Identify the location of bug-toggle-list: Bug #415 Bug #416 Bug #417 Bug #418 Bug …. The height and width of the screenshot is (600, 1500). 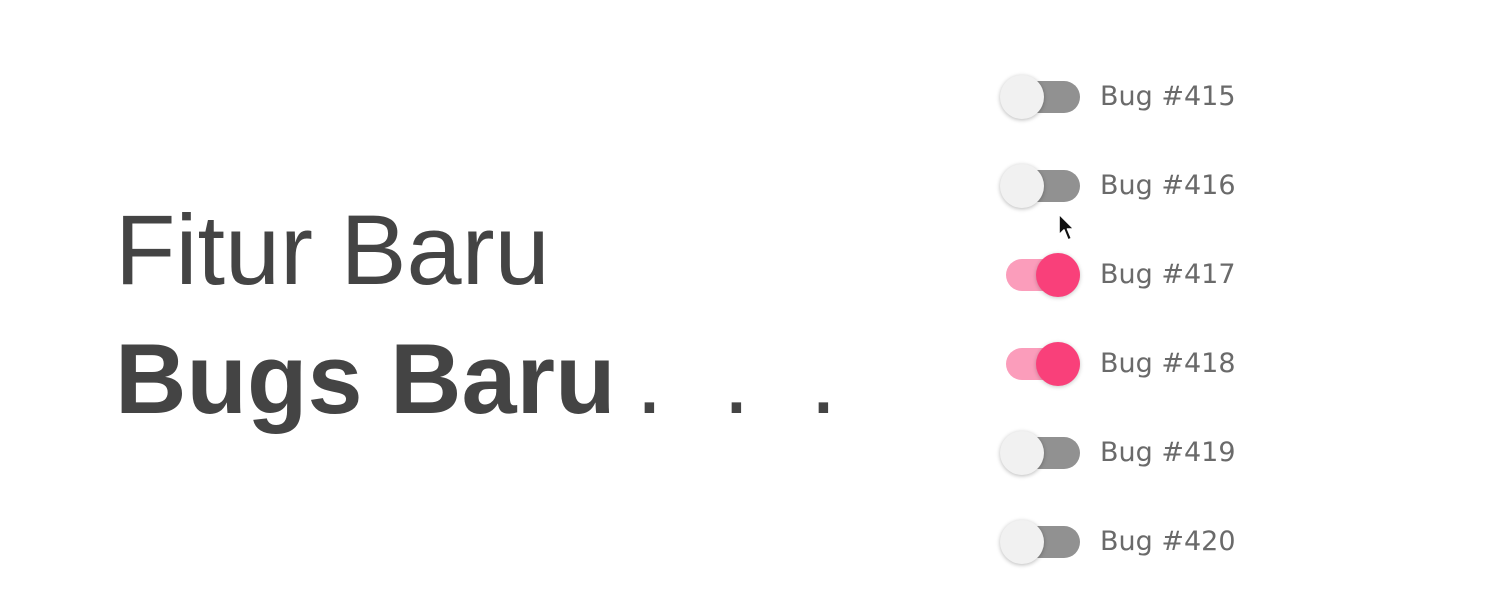
(1118, 319).